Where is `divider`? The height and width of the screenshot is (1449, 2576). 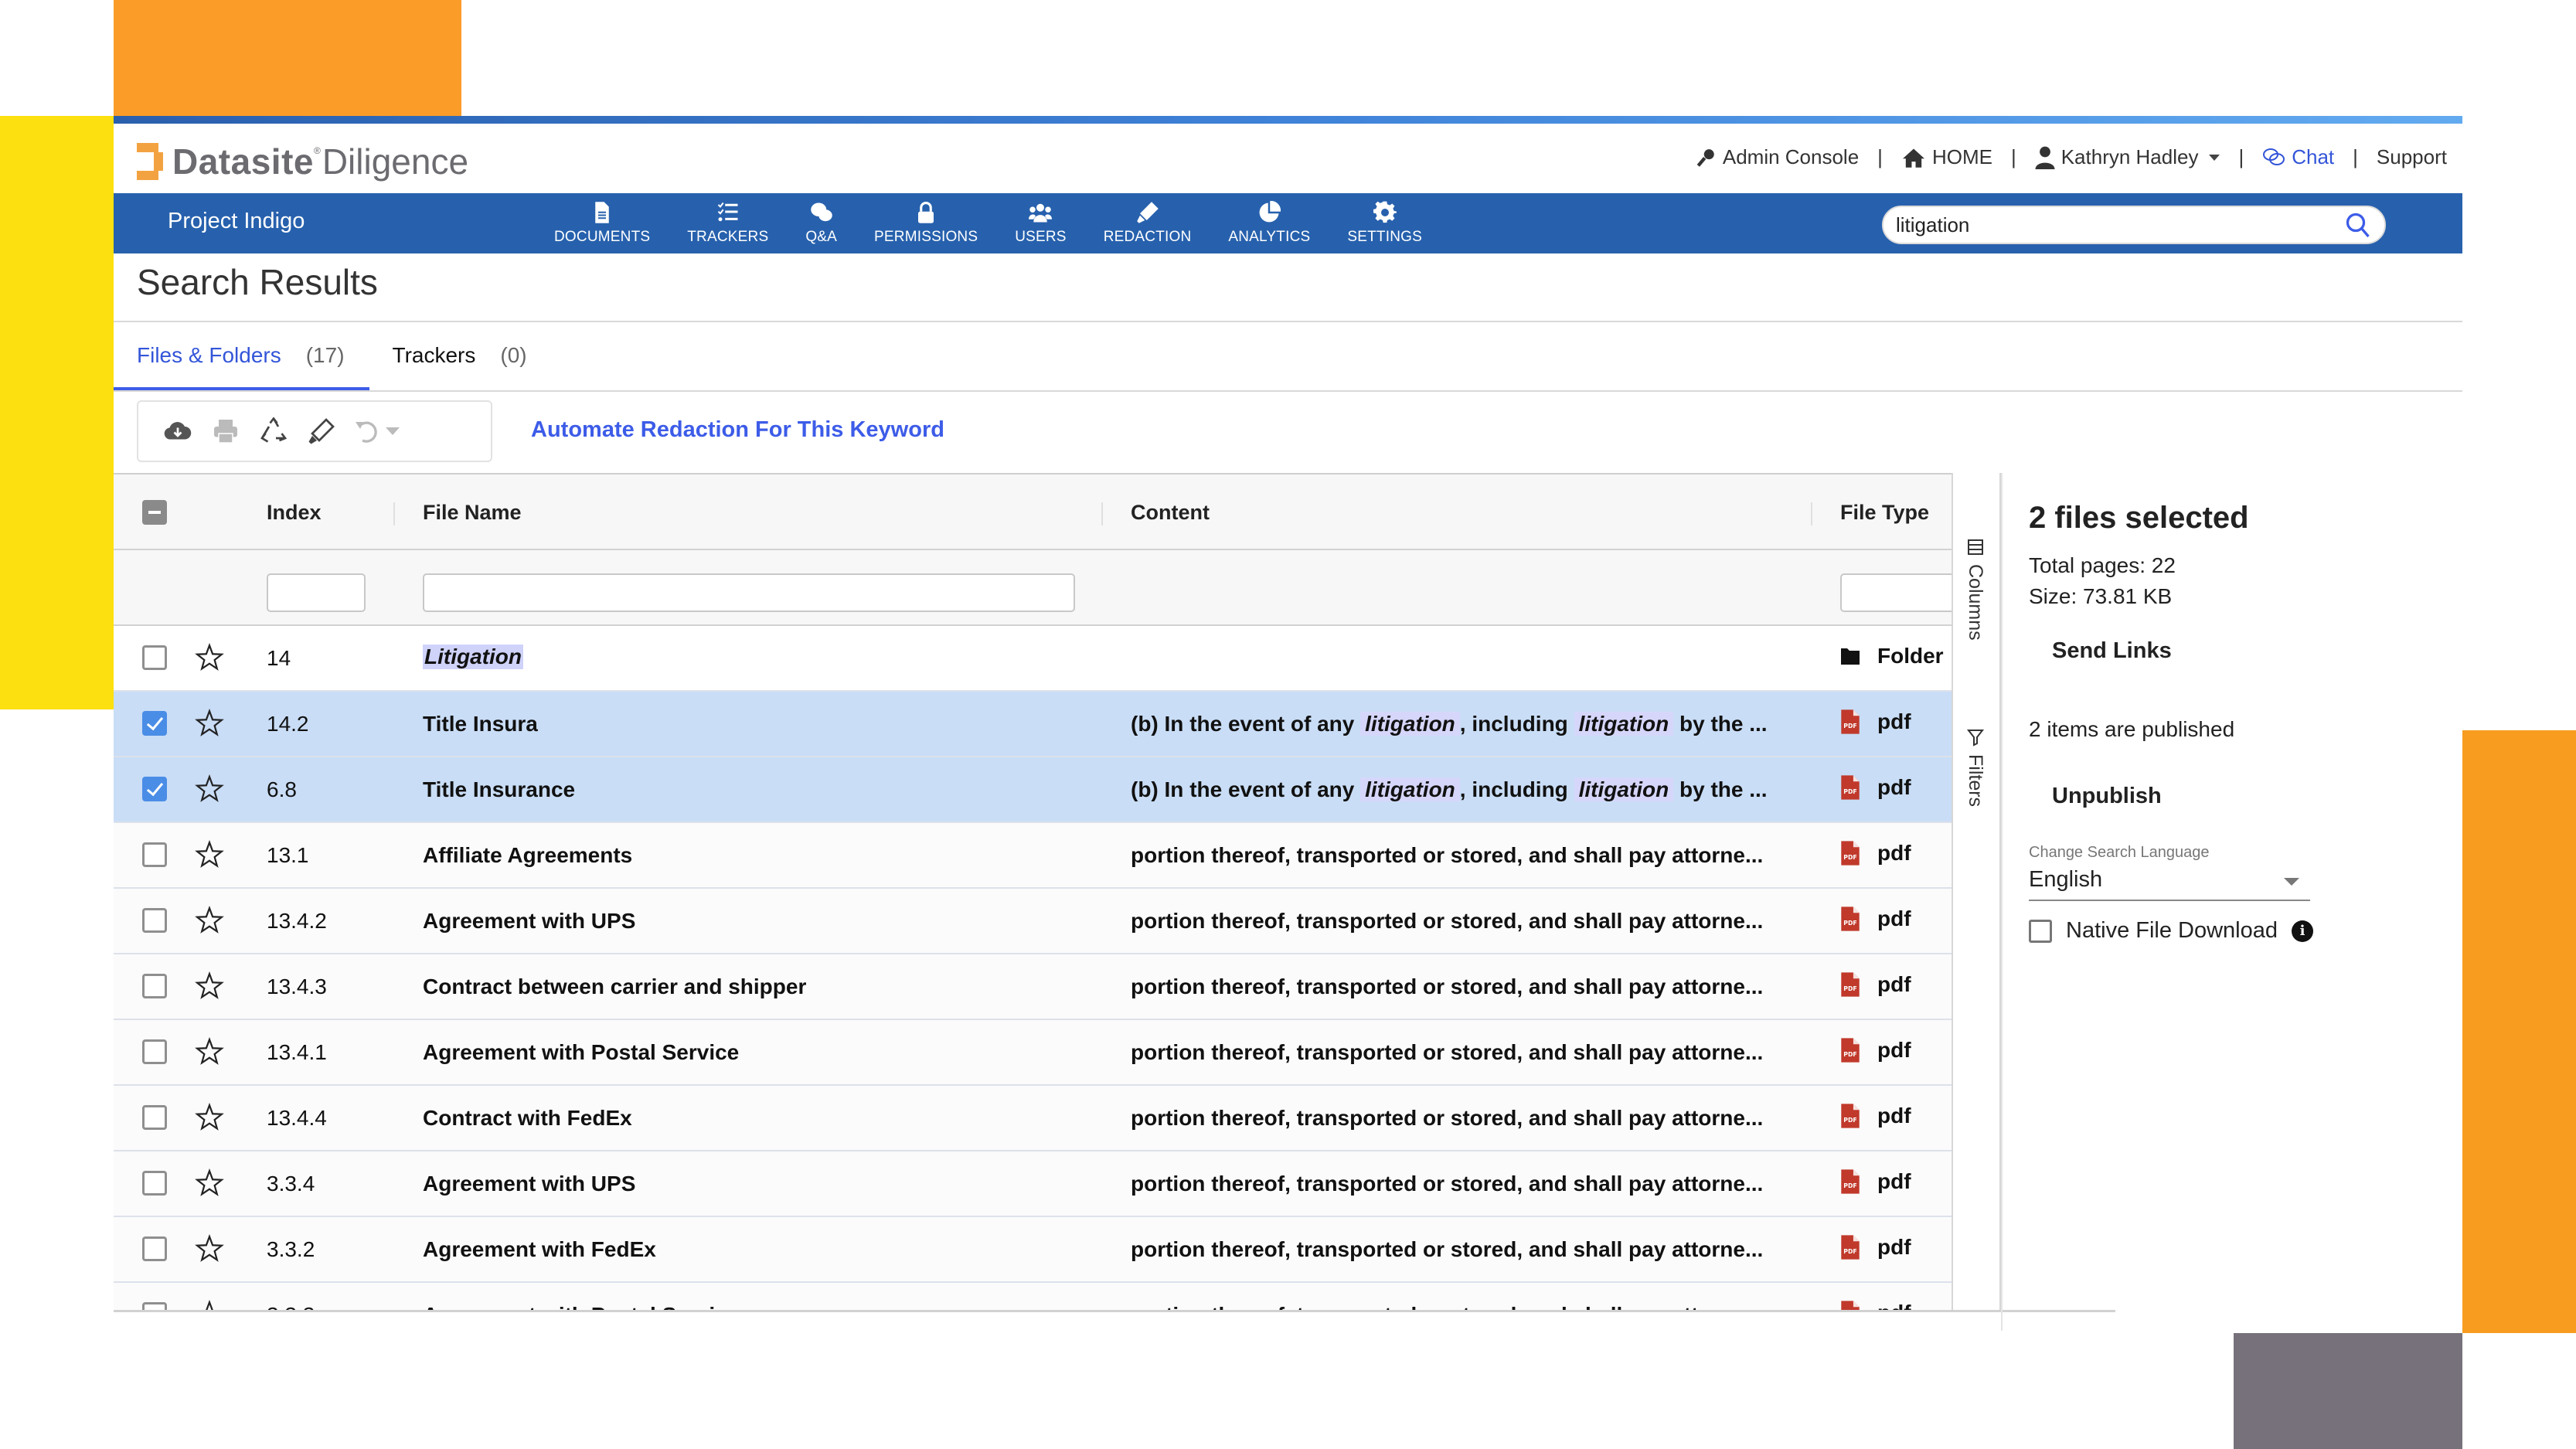 divider is located at coordinates (1288, 391).